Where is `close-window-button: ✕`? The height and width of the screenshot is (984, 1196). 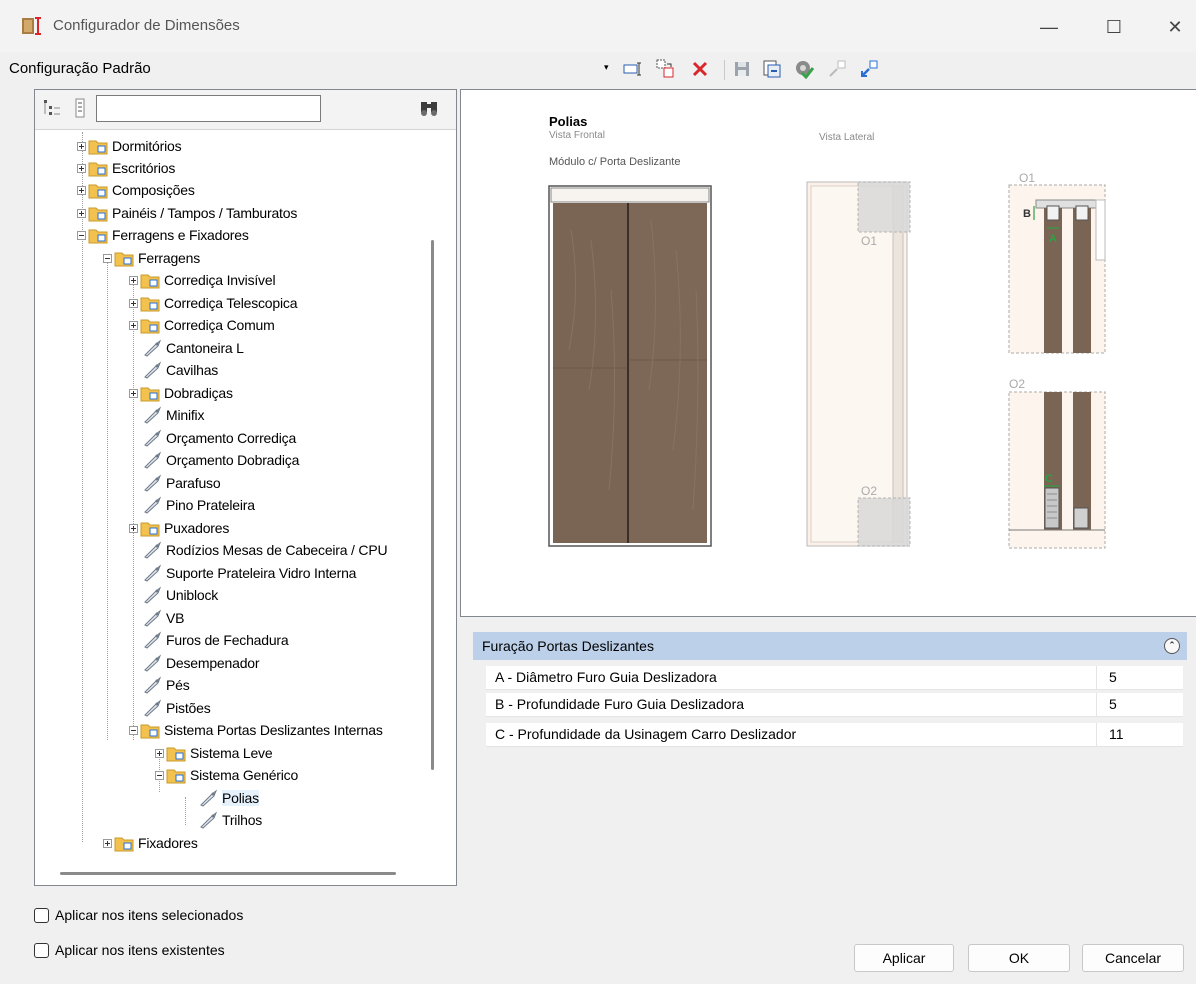 close-window-button: ✕ is located at coordinates (1175, 27).